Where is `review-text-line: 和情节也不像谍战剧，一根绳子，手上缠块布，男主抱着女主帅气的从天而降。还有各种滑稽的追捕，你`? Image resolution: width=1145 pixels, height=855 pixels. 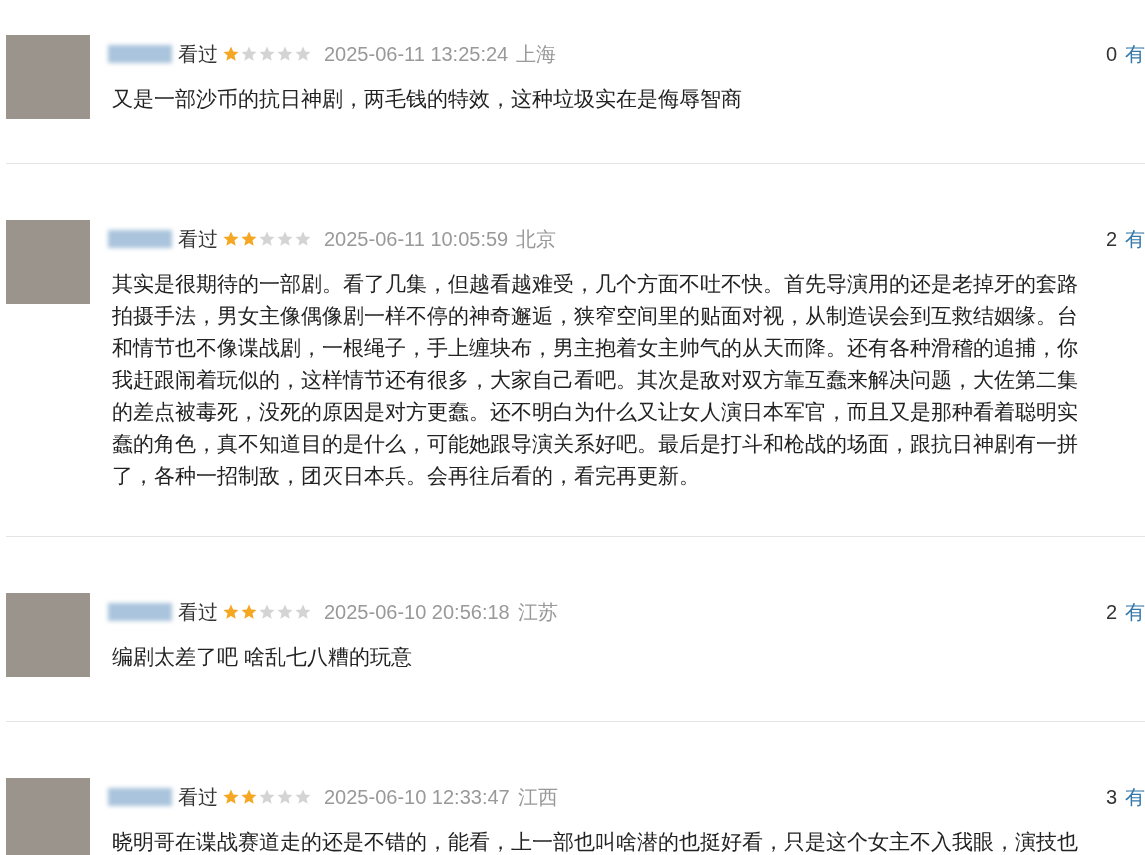
review-text-line: 和情节也不像谍战剧，一根绳子，手上缠块布，男主抱着女主帅气的从天而降。还有各种滑稽的追捕，你 is located at coordinates (595, 348).